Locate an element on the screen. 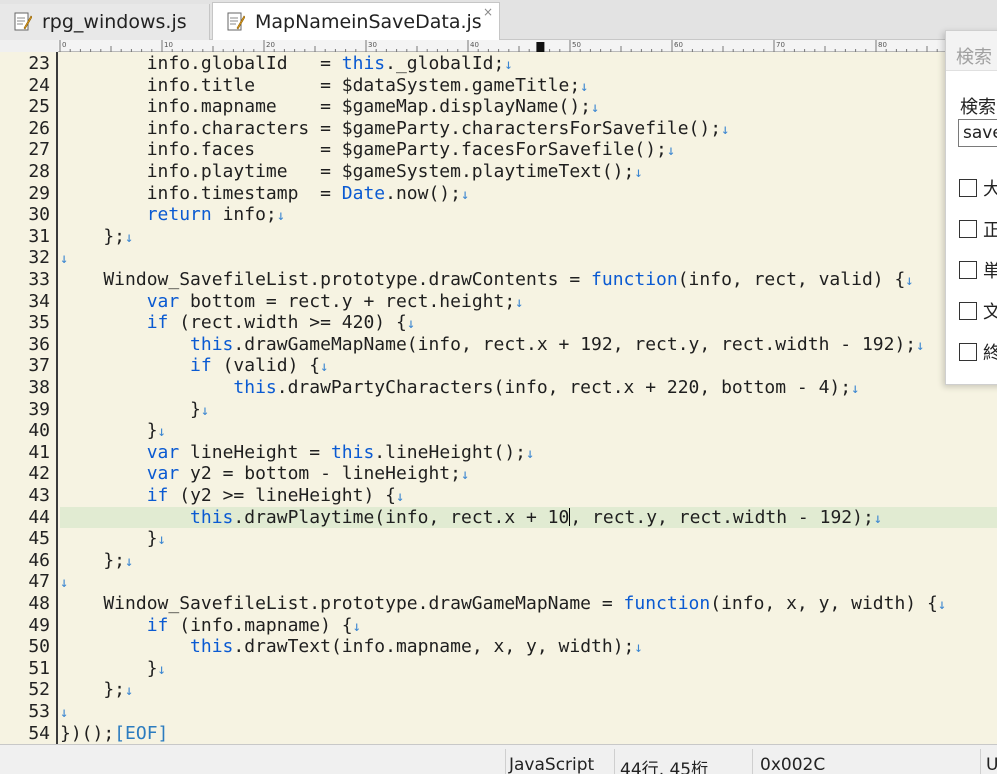 This screenshot has height=774, width=997. code-text: (info, x, y, width) { is located at coordinates (824, 603).